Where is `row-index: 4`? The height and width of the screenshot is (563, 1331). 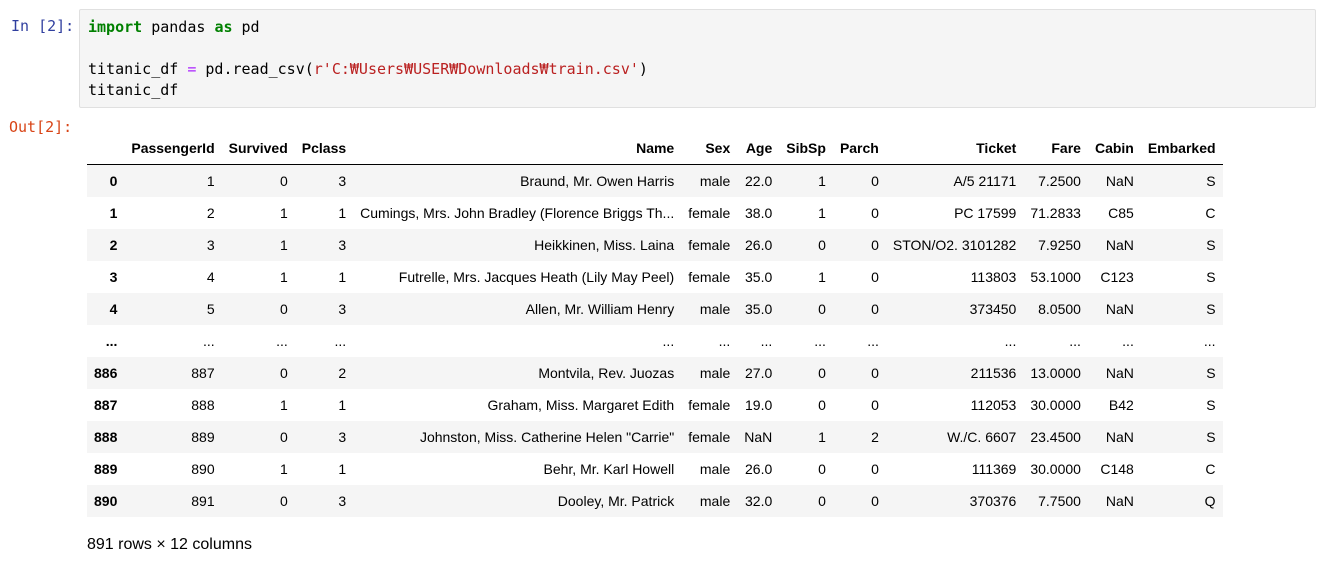
row-index: 4 is located at coordinates (113, 309).